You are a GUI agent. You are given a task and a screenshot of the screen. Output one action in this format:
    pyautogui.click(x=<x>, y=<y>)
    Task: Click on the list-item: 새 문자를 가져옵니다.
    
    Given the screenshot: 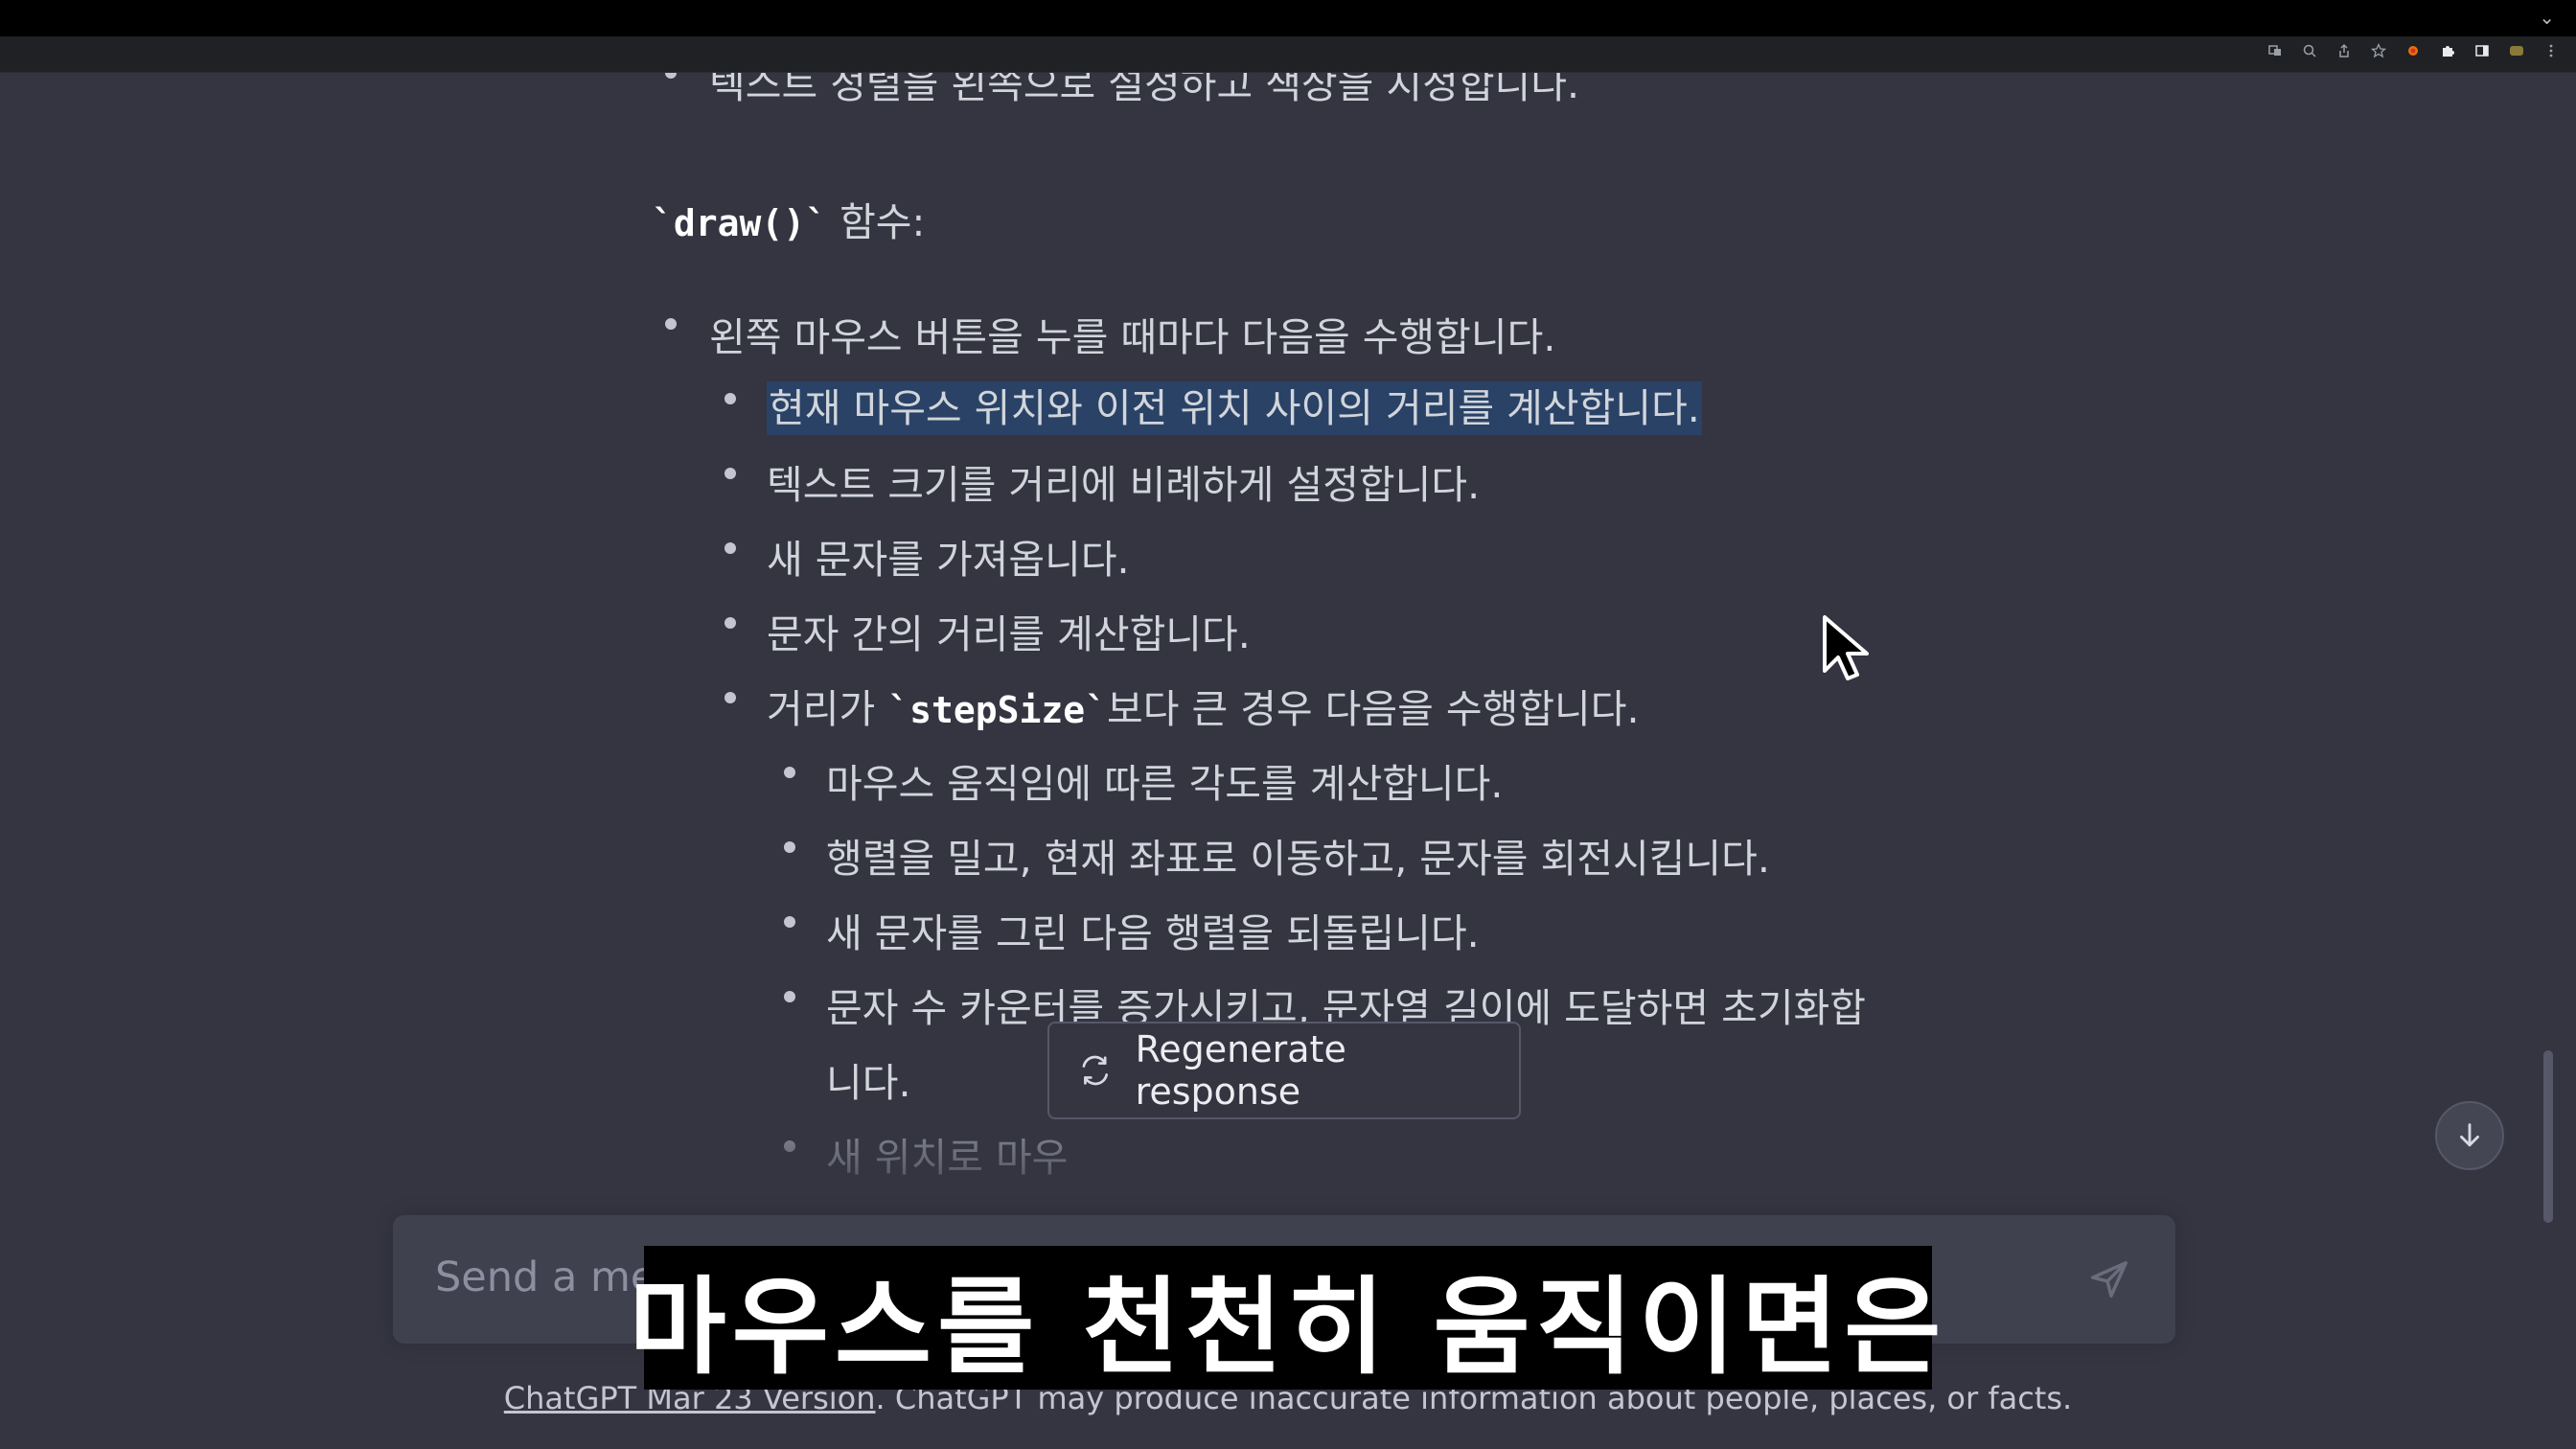 What is the action you would take?
    pyautogui.click(x=948, y=560)
    